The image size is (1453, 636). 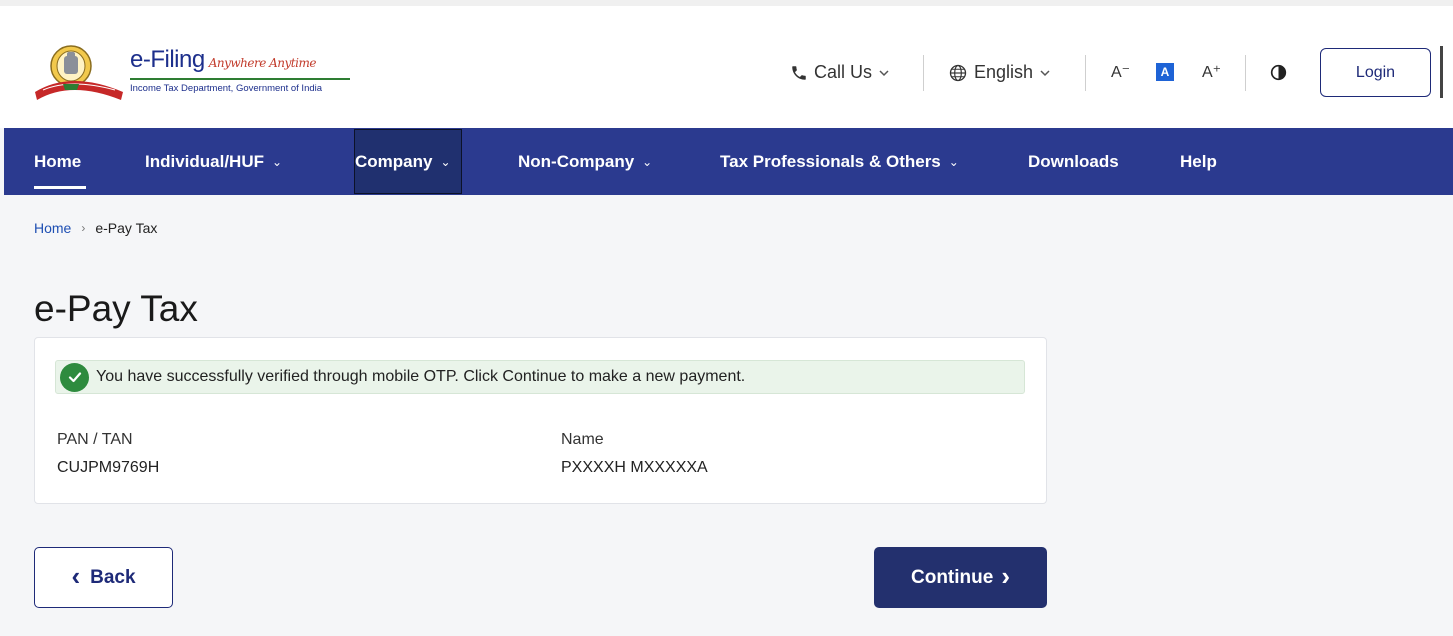 What do you see at coordinates (262, 63) in the screenshot?
I see `brand-tagline: Anywhere Anytime` at bounding box center [262, 63].